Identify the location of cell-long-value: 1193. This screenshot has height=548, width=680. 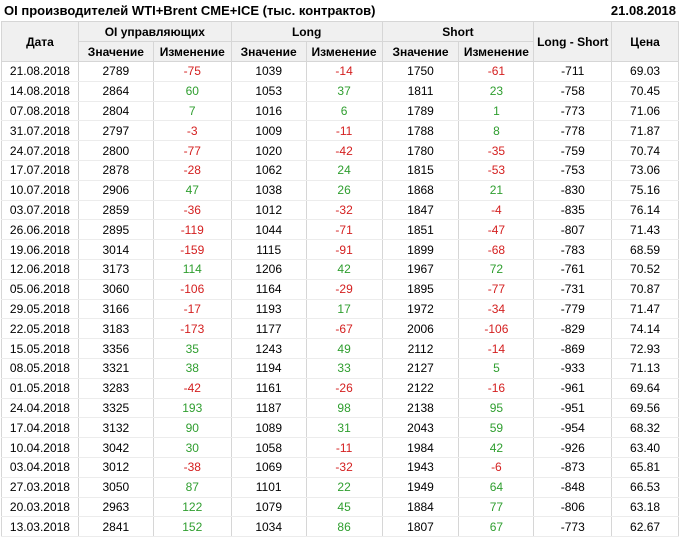
(268, 309).